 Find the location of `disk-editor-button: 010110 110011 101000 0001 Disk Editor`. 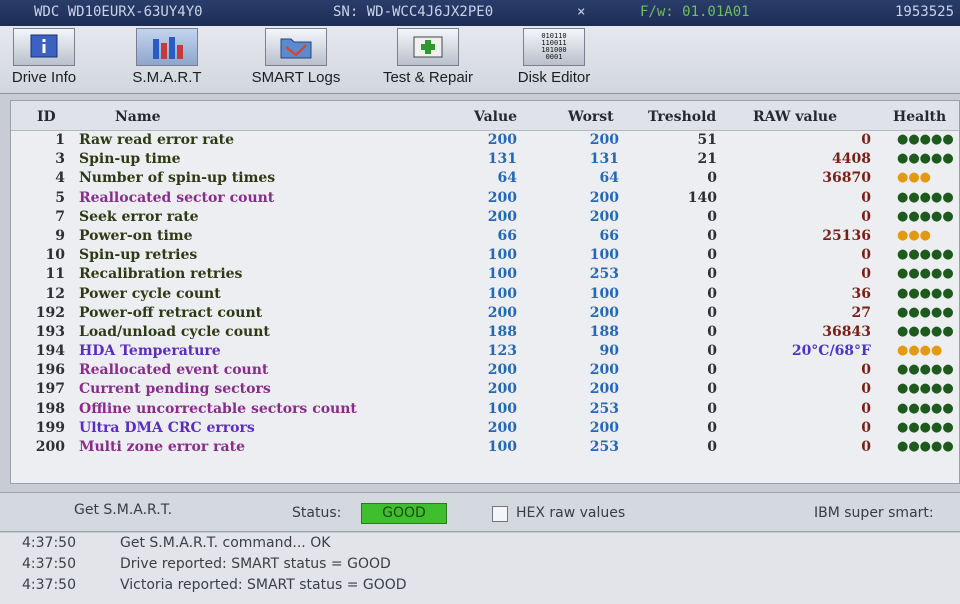

disk-editor-button: 010110 110011 101000 0001 Disk Editor is located at coordinates (554, 60).